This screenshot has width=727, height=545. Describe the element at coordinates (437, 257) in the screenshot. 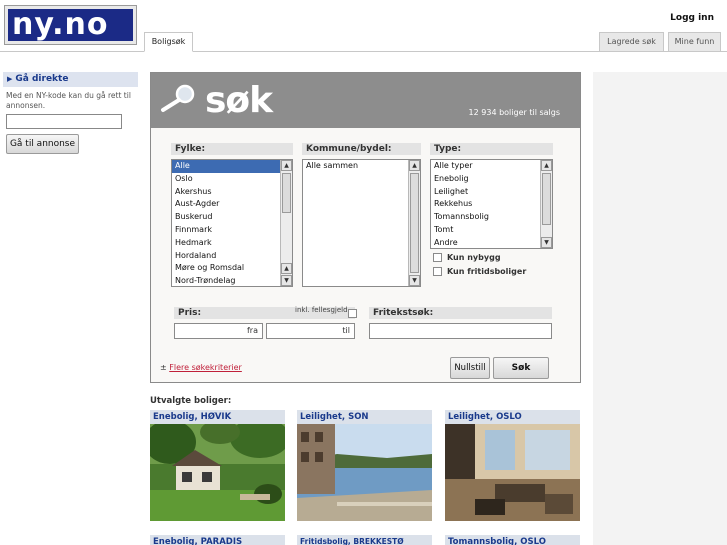

I see `nybygg-checkbox` at that location.